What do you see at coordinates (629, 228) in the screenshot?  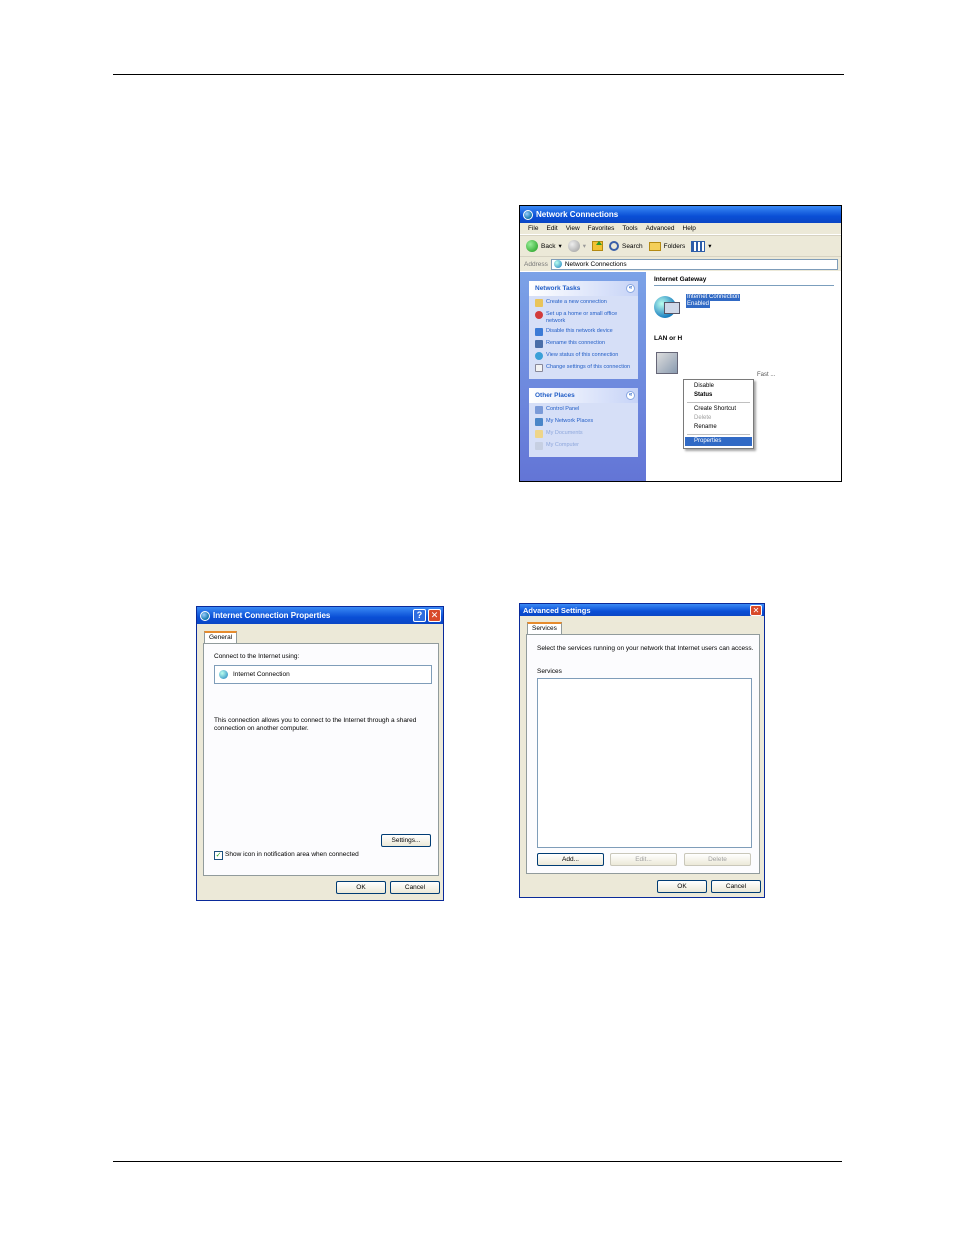 I see `menu-tools: Tools` at bounding box center [629, 228].